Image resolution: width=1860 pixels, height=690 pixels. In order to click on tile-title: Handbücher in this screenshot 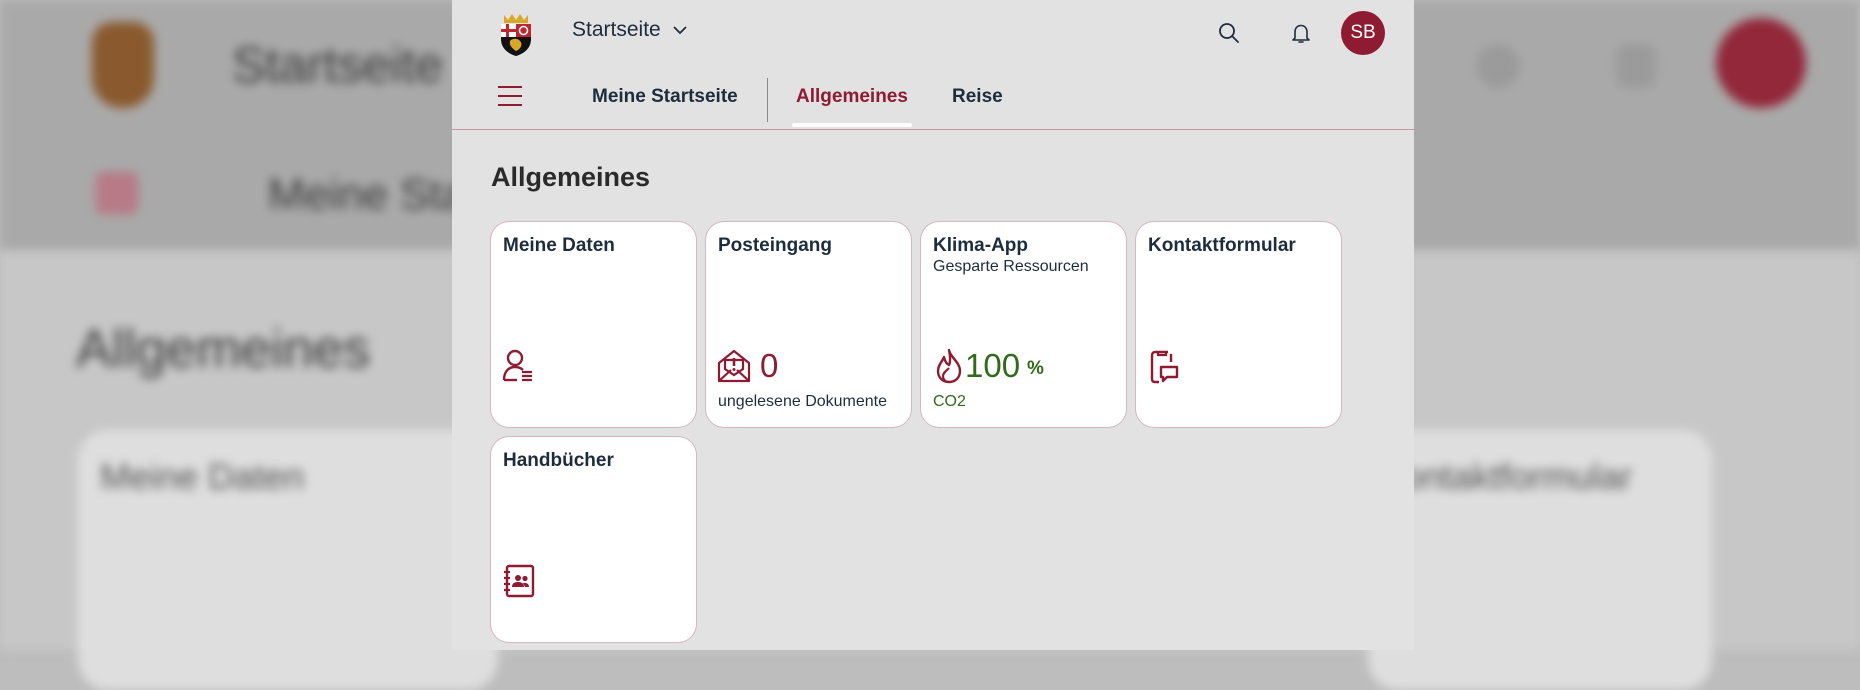, I will do `click(558, 460)`.